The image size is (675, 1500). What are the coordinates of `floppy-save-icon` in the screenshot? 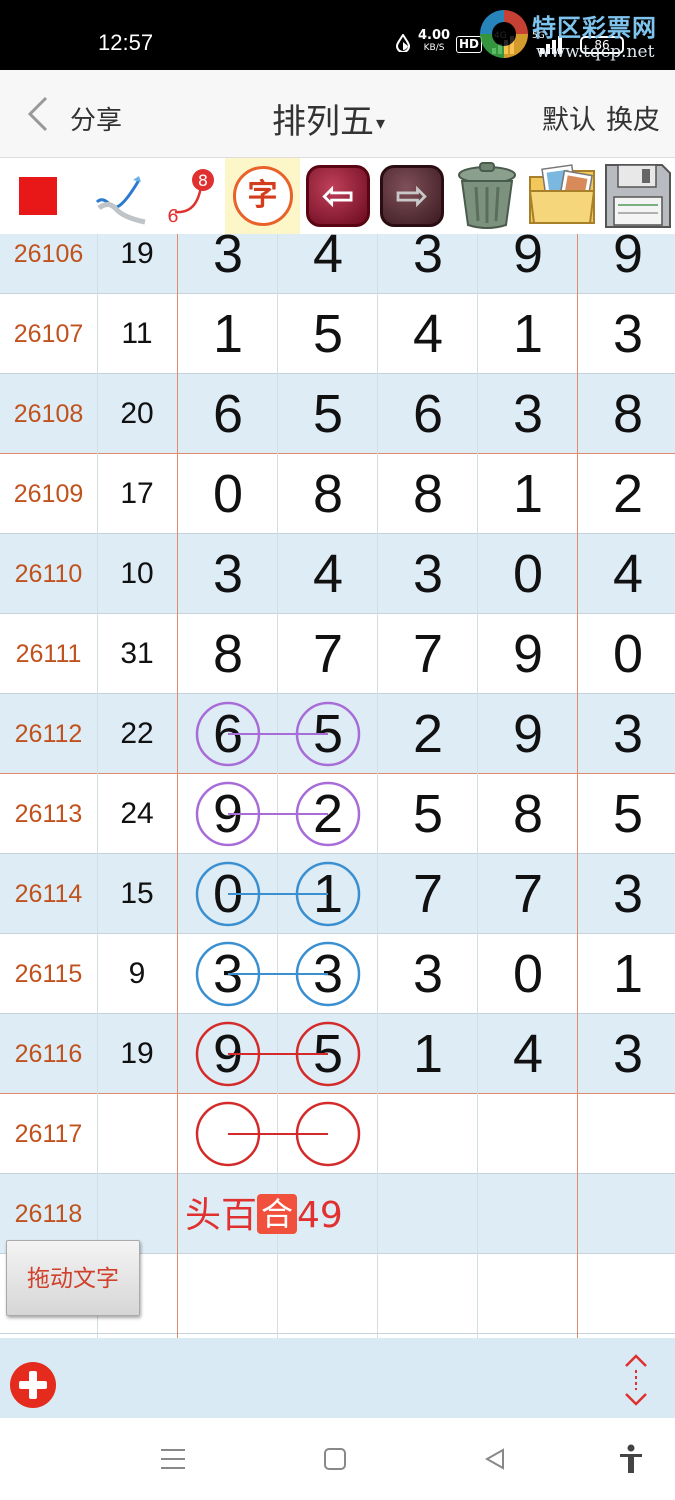 It's located at (637, 196).